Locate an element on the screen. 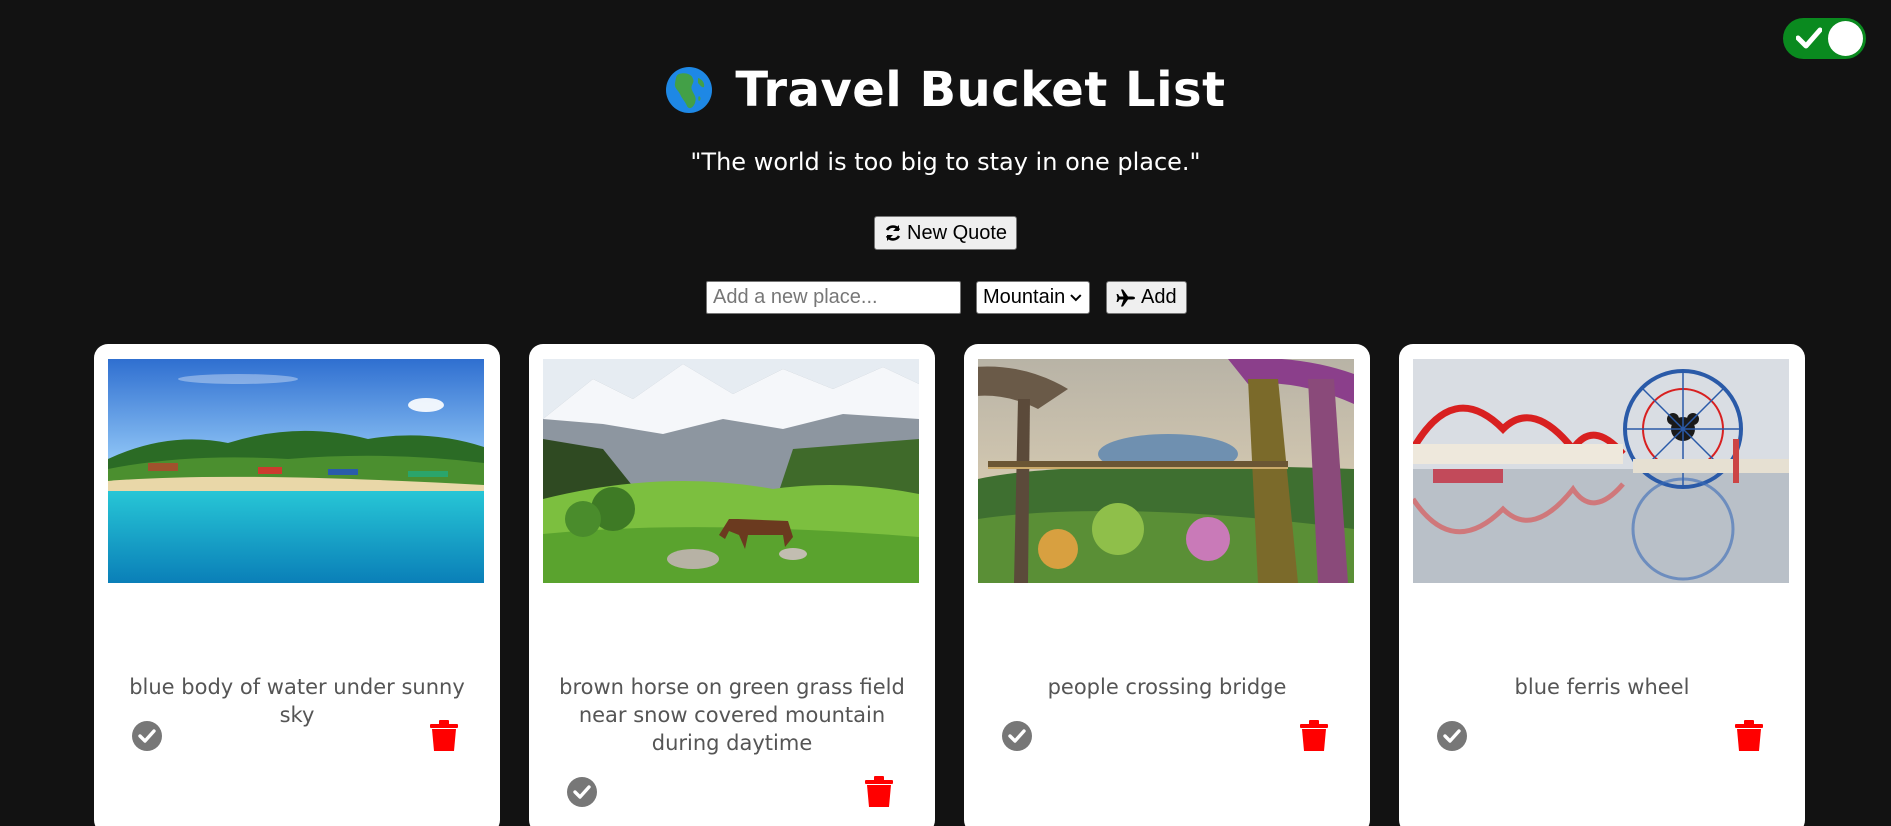 The height and width of the screenshot is (826, 1891). page-header: Travel Bucket List is located at coordinates (945, 90).